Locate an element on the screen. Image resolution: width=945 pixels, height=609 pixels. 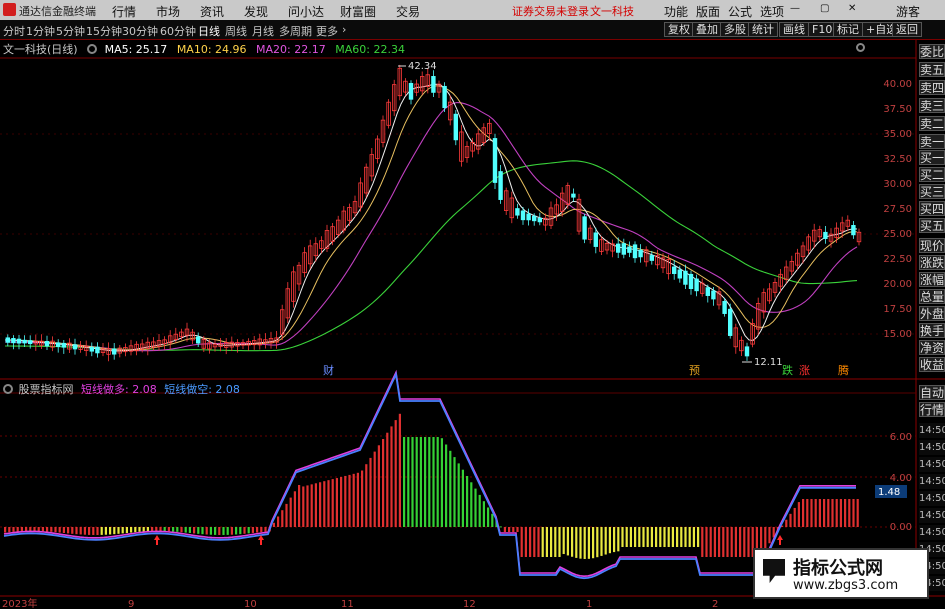
side-label-17: 净资 is located at coordinates (932, 347).